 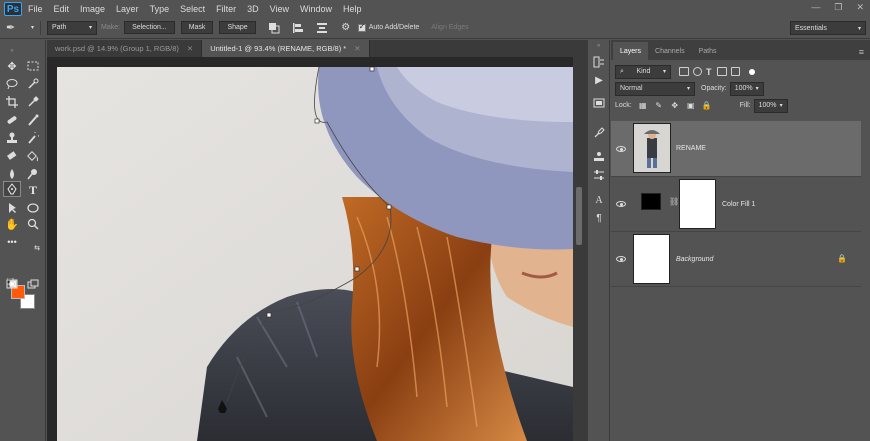 What do you see at coordinates (655, 88) in the screenshot?
I see `blend-mode-select: Normal ▾` at bounding box center [655, 88].